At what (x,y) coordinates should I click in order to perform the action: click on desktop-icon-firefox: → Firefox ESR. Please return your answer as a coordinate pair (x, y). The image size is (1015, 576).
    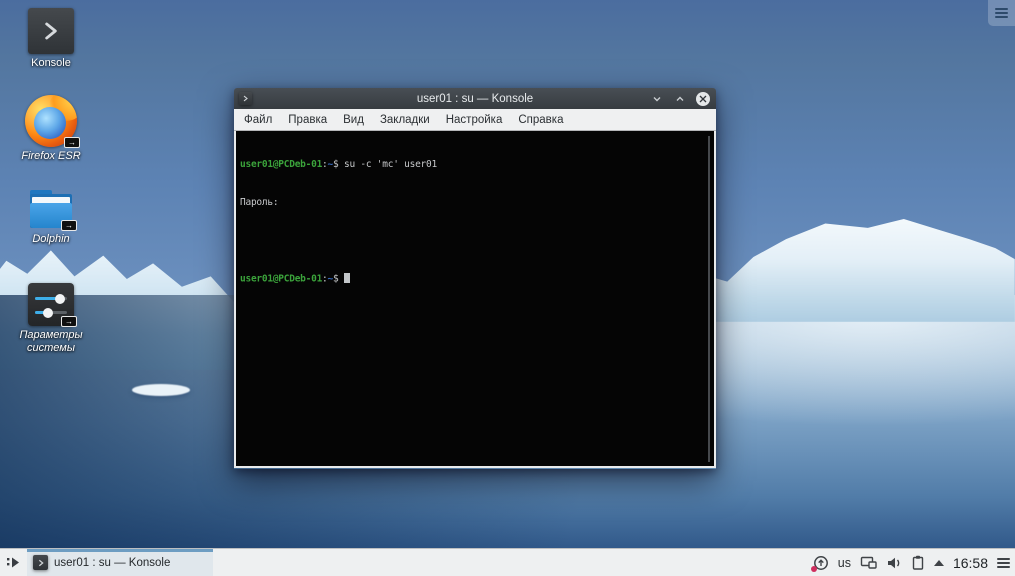
    Looking at the image, I should click on (51, 129).